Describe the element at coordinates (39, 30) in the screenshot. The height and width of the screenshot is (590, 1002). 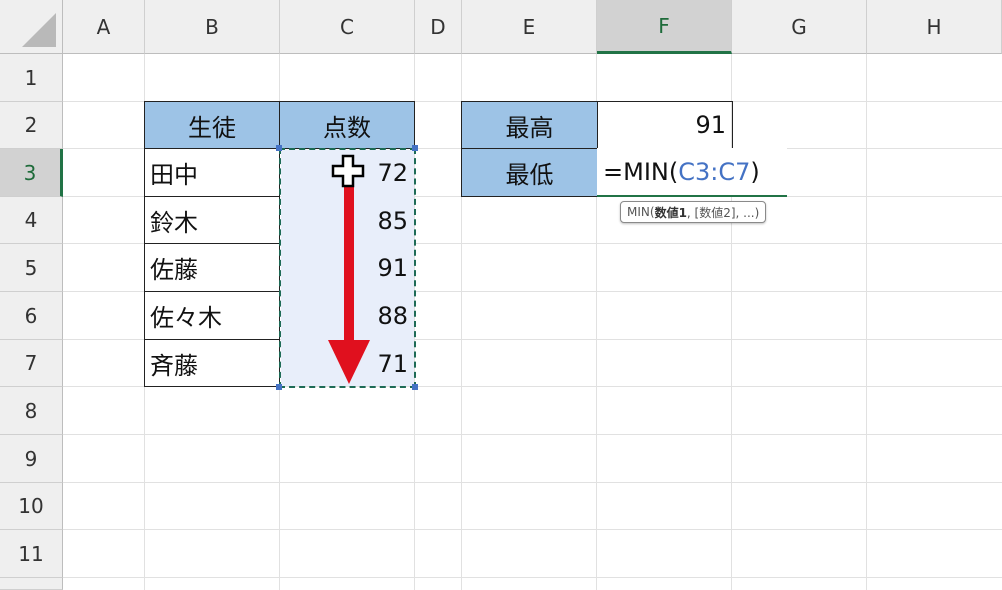
I see `select-all-triangle-icon` at that location.